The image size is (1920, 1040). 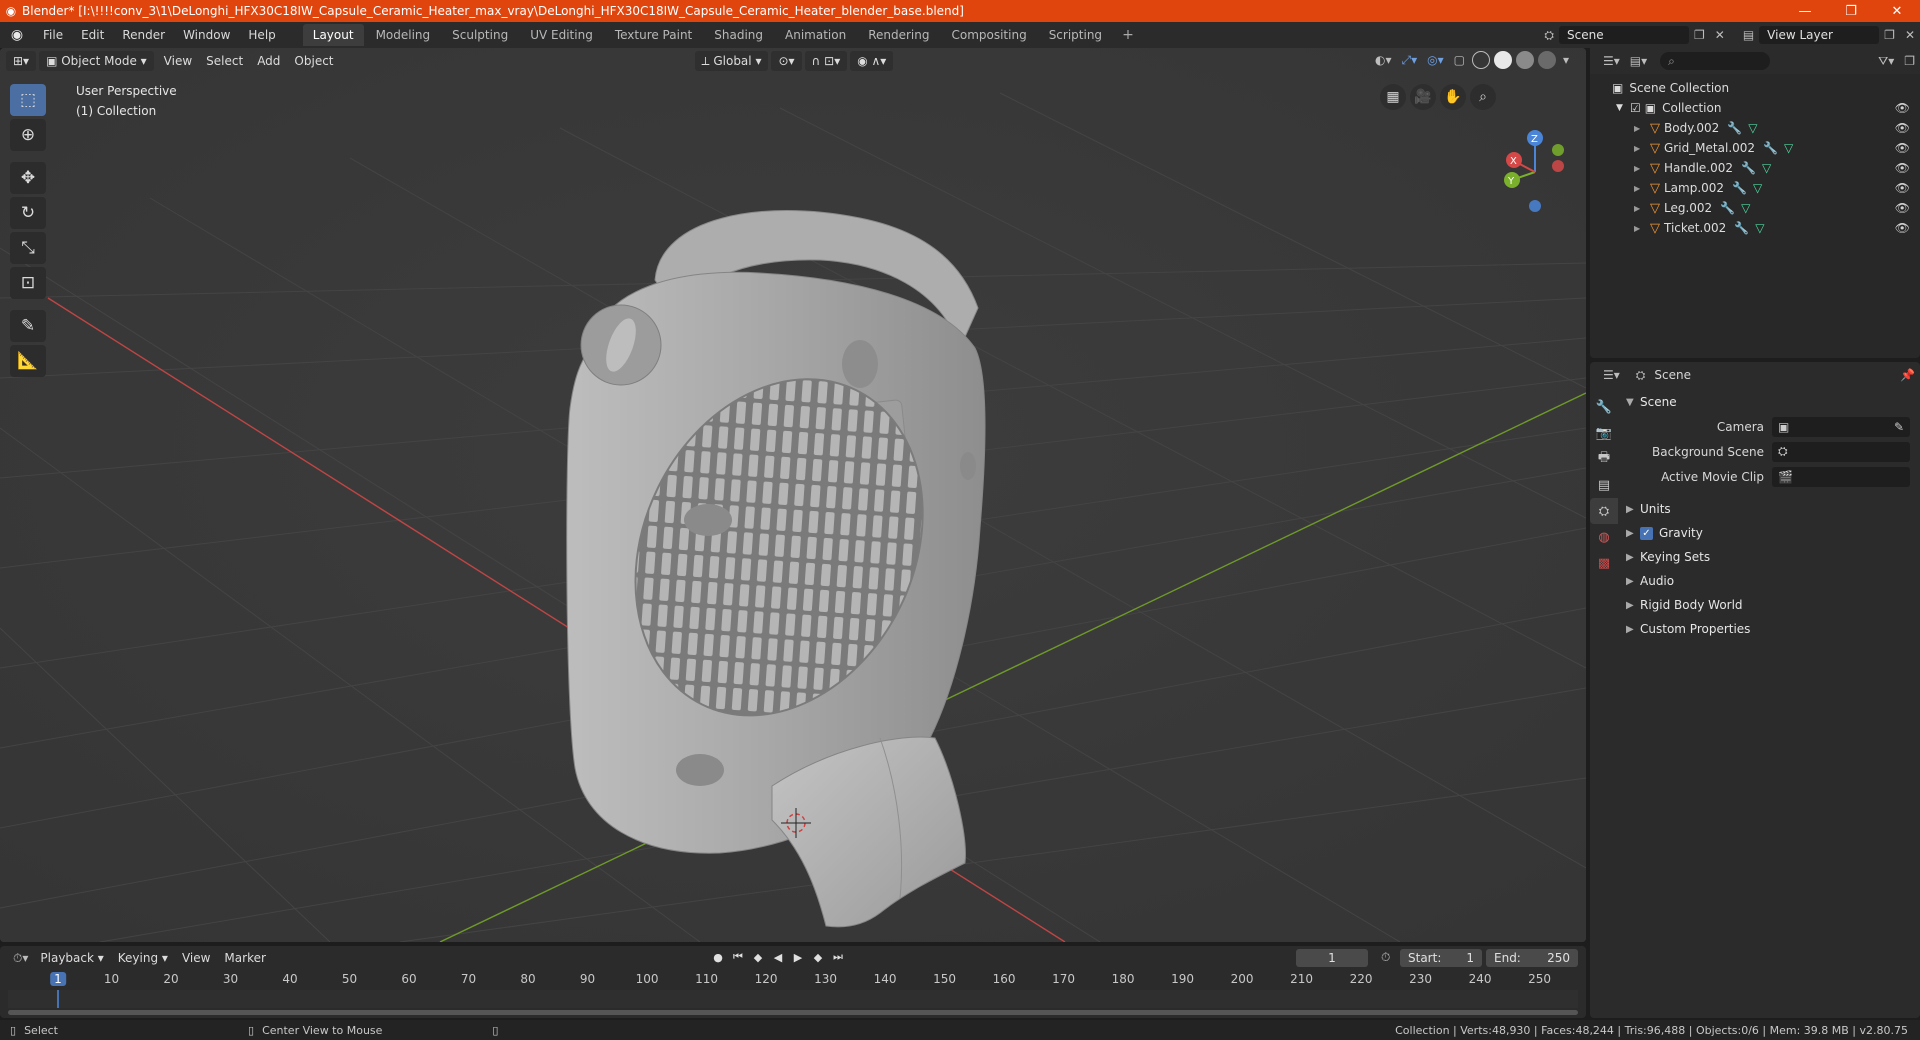 I want to click on pan-hand-icon: ✋, so click(x=1453, y=97).